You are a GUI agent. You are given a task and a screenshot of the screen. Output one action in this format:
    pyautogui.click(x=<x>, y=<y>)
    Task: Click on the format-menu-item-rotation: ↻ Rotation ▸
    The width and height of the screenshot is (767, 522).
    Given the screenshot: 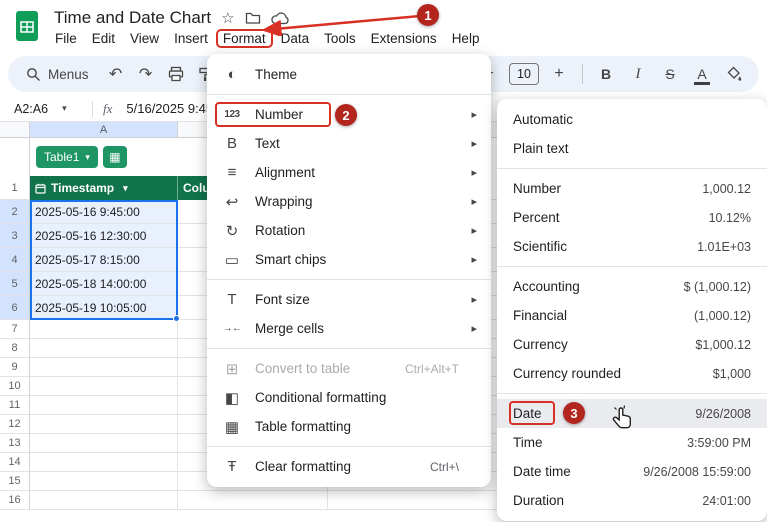 What is the action you would take?
    pyautogui.click(x=349, y=230)
    